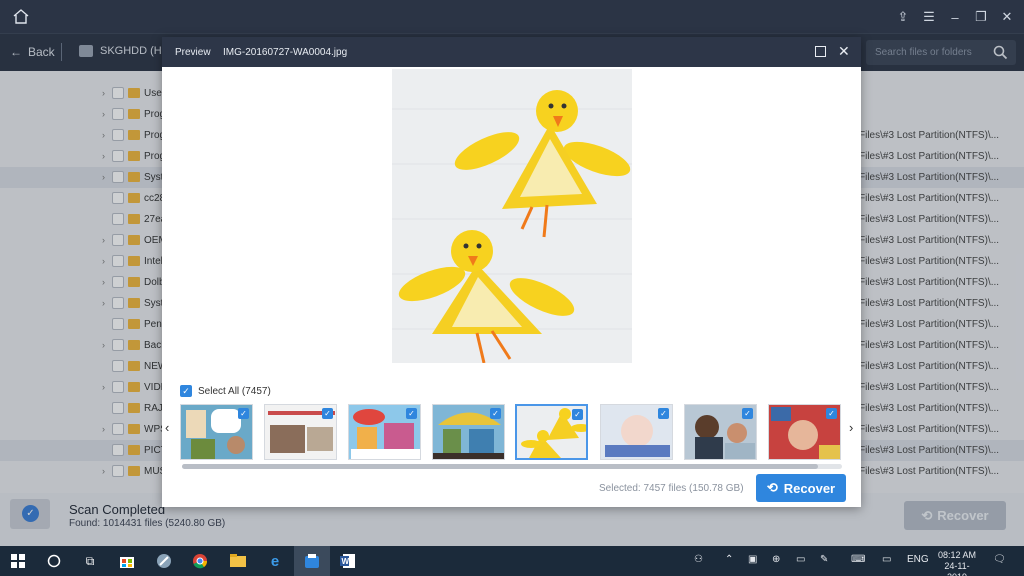  I want to click on preview-label: Preview, so click(193, 52).